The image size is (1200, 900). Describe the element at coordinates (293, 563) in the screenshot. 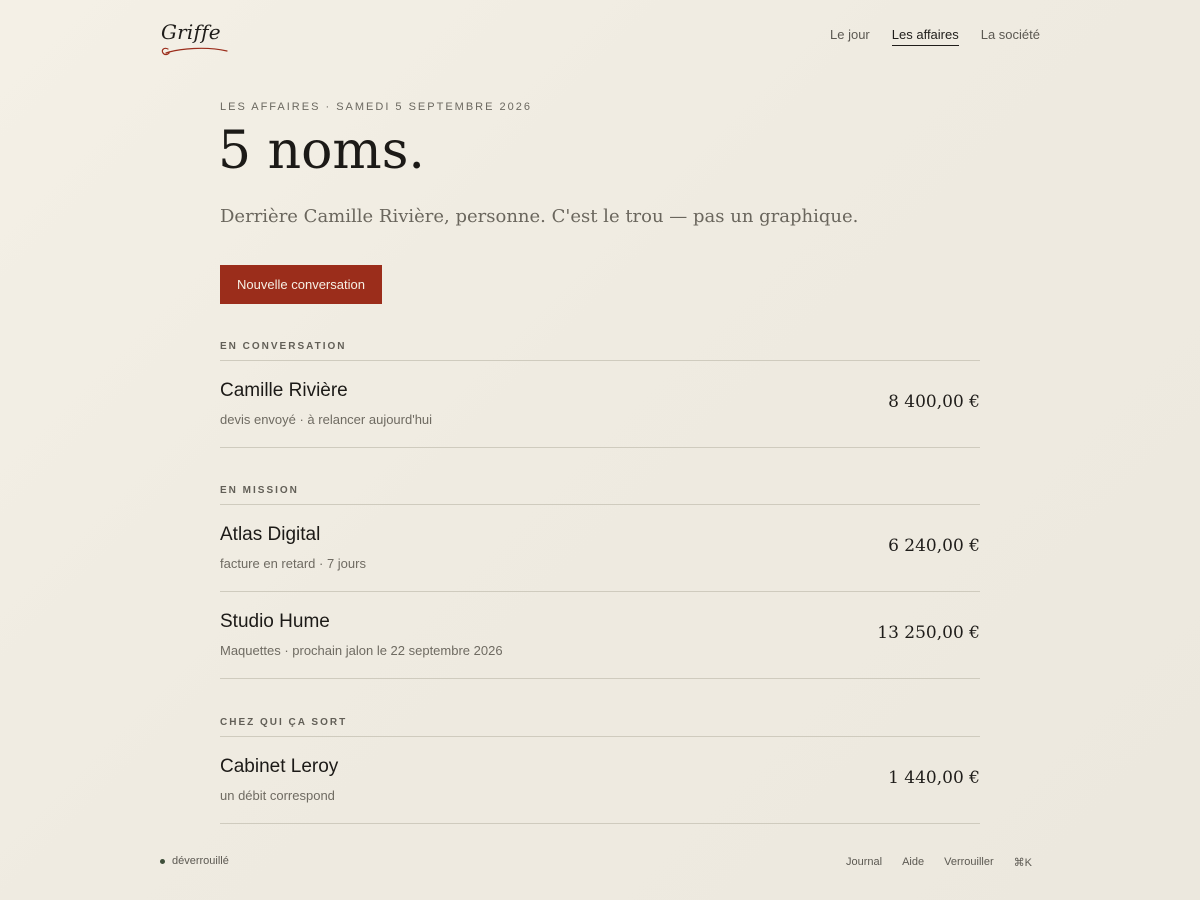

I see `client-note: facture en retard · 7 jours` at that location.